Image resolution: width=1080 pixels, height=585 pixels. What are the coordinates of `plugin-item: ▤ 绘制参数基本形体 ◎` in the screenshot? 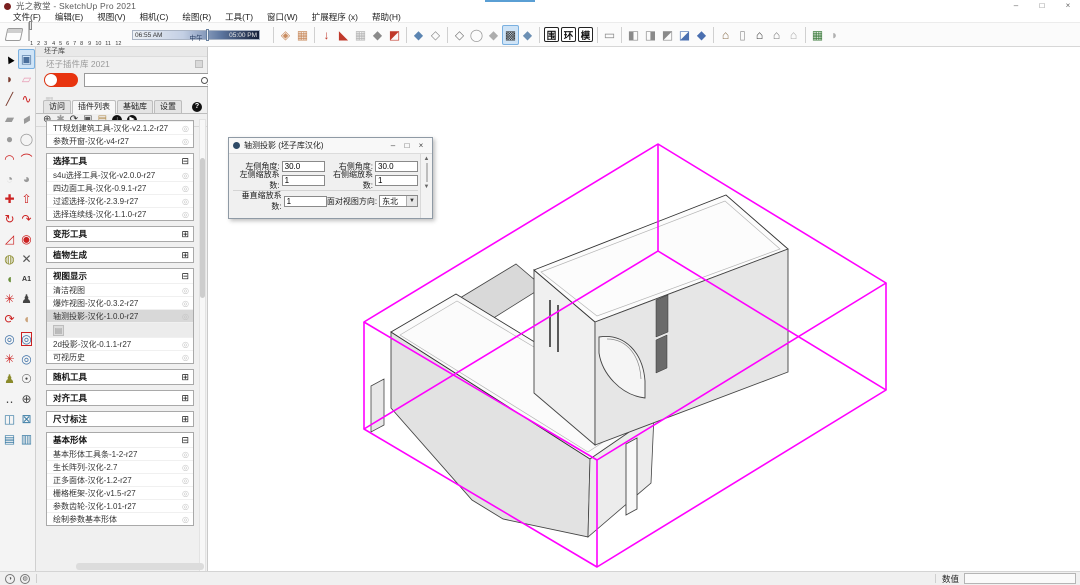 It's located at (120, 518).